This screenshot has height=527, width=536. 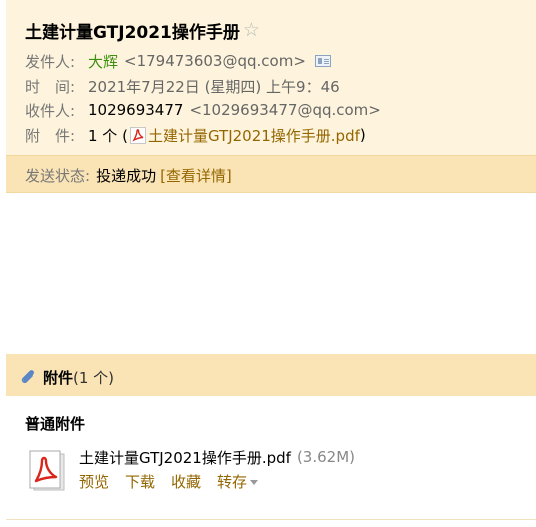 I want to click on attachment-panel-header: 附件 (1 个), so click(x=271, y=375).